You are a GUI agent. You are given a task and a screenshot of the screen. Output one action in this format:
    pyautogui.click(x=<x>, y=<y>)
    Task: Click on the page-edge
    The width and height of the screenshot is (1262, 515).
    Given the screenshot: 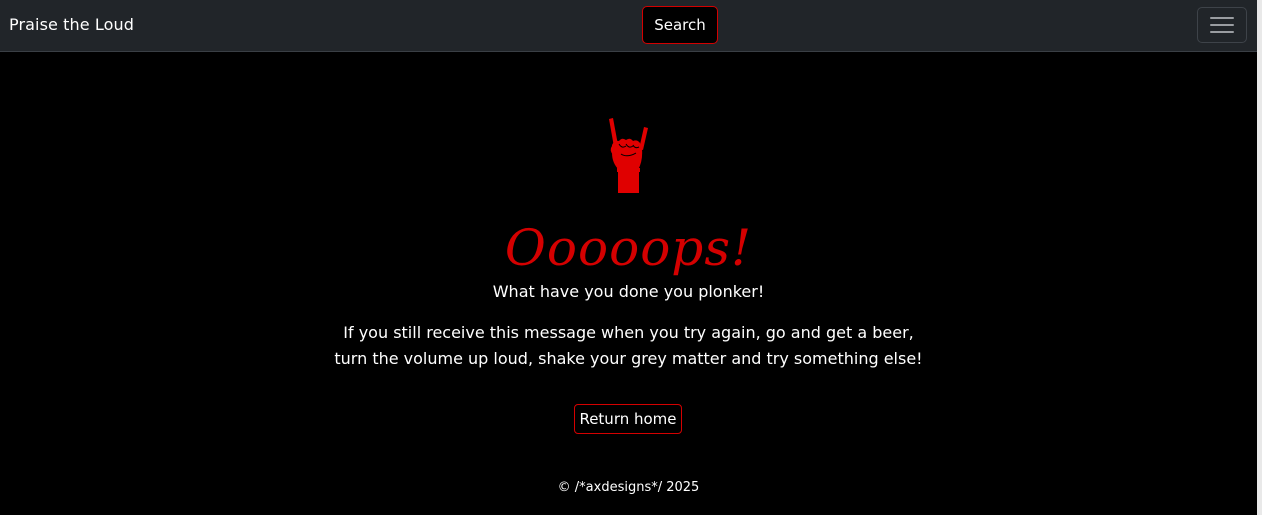 What is the action you would take?
    pyautogui.click(x=1259, y=257)
    